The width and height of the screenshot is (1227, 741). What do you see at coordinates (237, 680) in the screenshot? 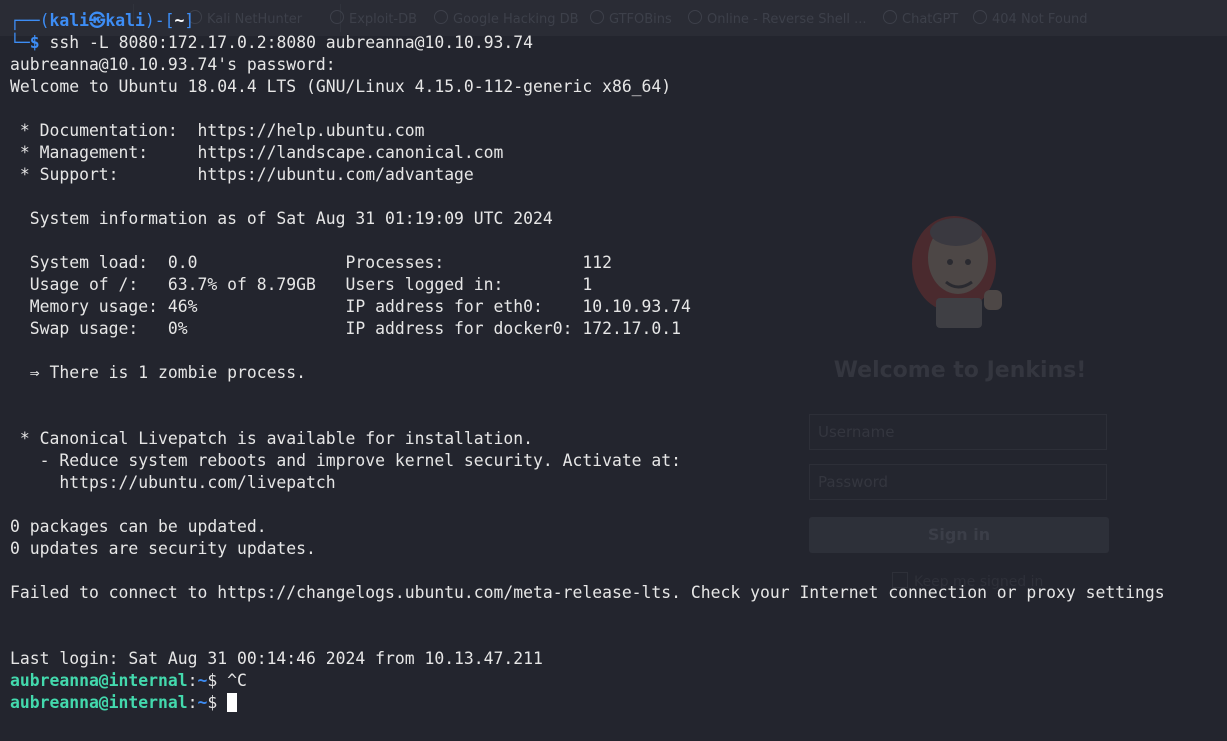
I see `remote-prompt-input: ^C` at bounding box center [237, 680].